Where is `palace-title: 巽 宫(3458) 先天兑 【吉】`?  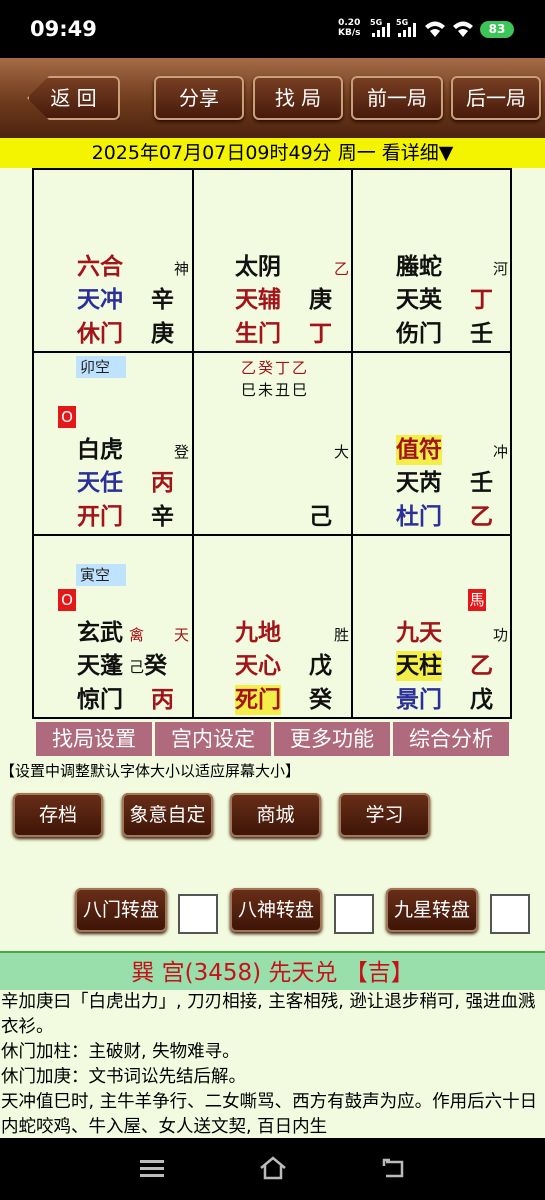 palace-title: 巽 宫(3458) 先天兑 【吉】 is located at coordinates (272, 971).